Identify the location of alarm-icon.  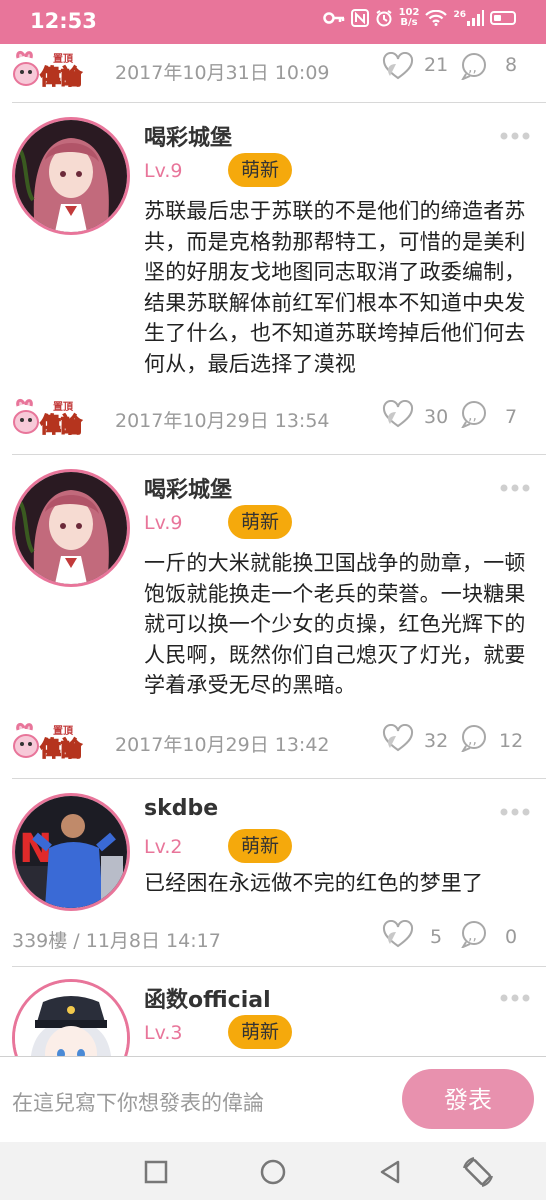
(384, 18).